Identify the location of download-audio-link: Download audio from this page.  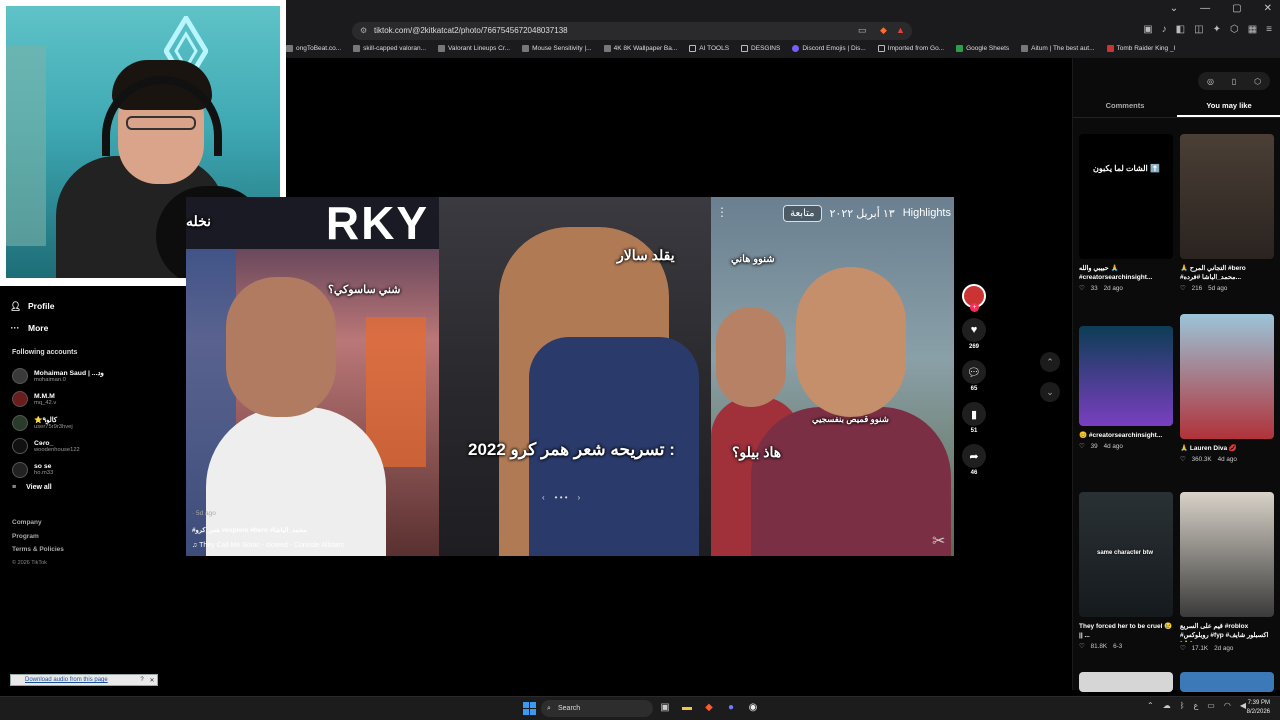
(74, 680).